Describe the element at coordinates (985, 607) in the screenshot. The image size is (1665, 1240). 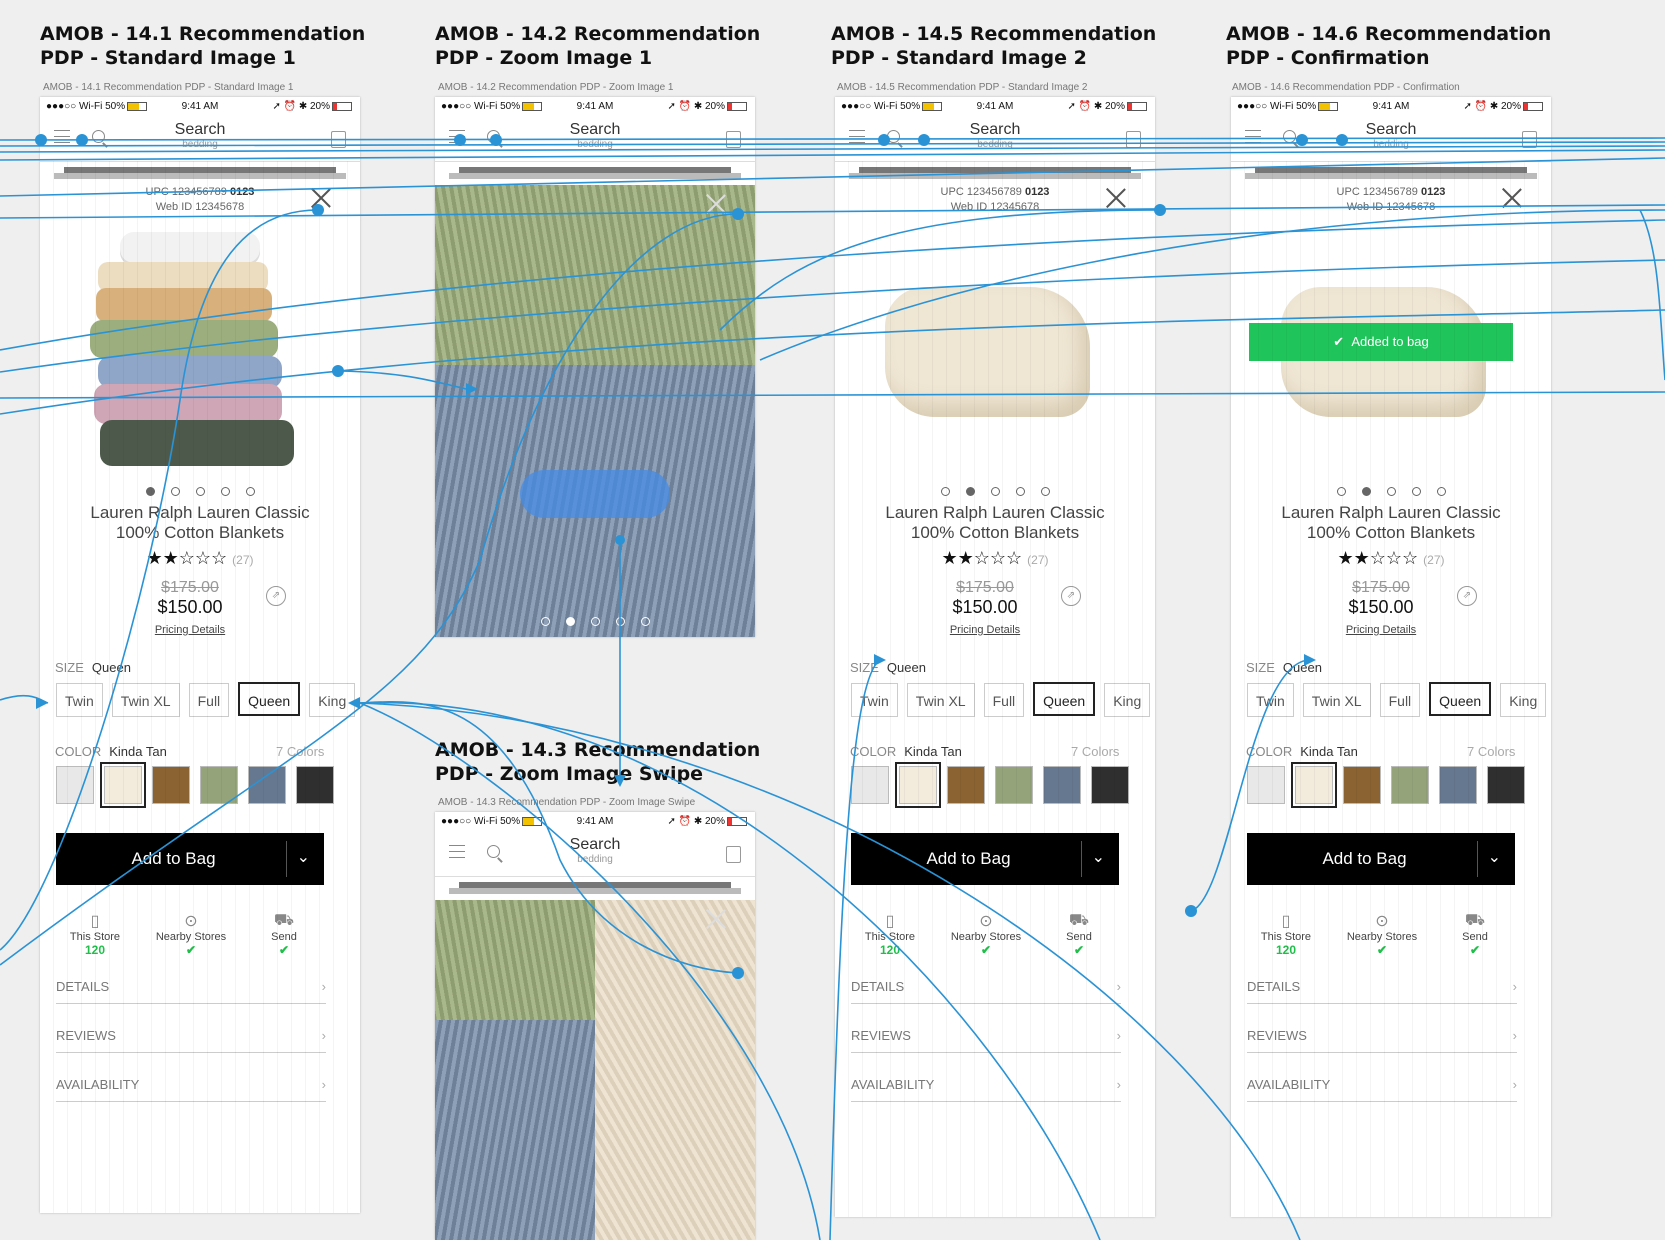
I see `sale-price: $150.00` at that location.